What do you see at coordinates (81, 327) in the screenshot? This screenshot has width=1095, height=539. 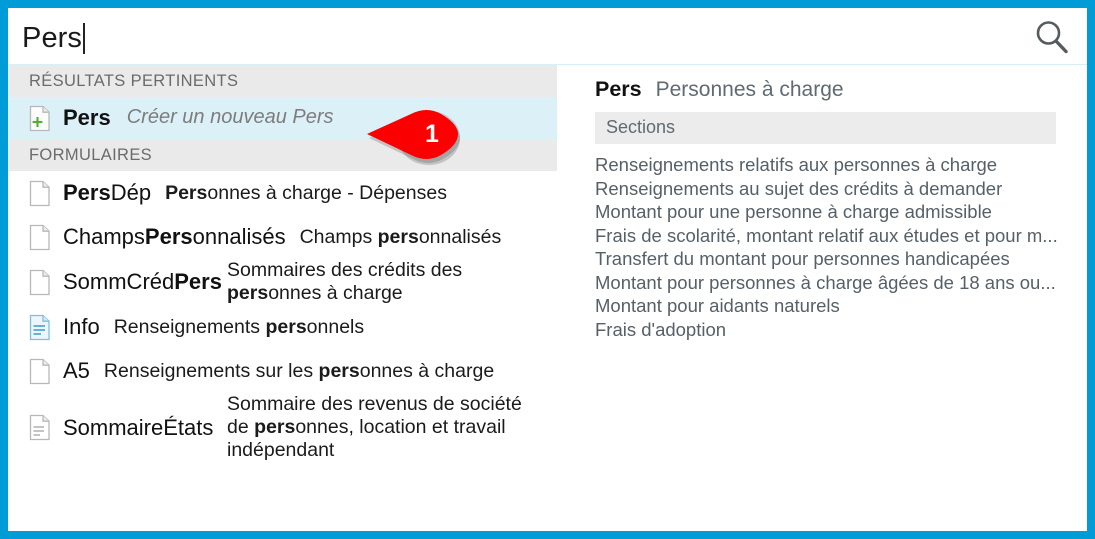 I see `result-code: Info` at bounding box center [81, 327].